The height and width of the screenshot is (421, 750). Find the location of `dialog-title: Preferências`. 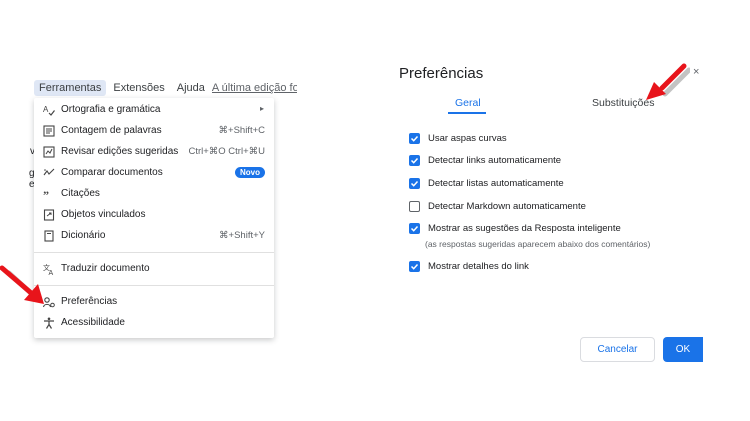

dialog-title: Preferências is located at coordinates (441, 73).